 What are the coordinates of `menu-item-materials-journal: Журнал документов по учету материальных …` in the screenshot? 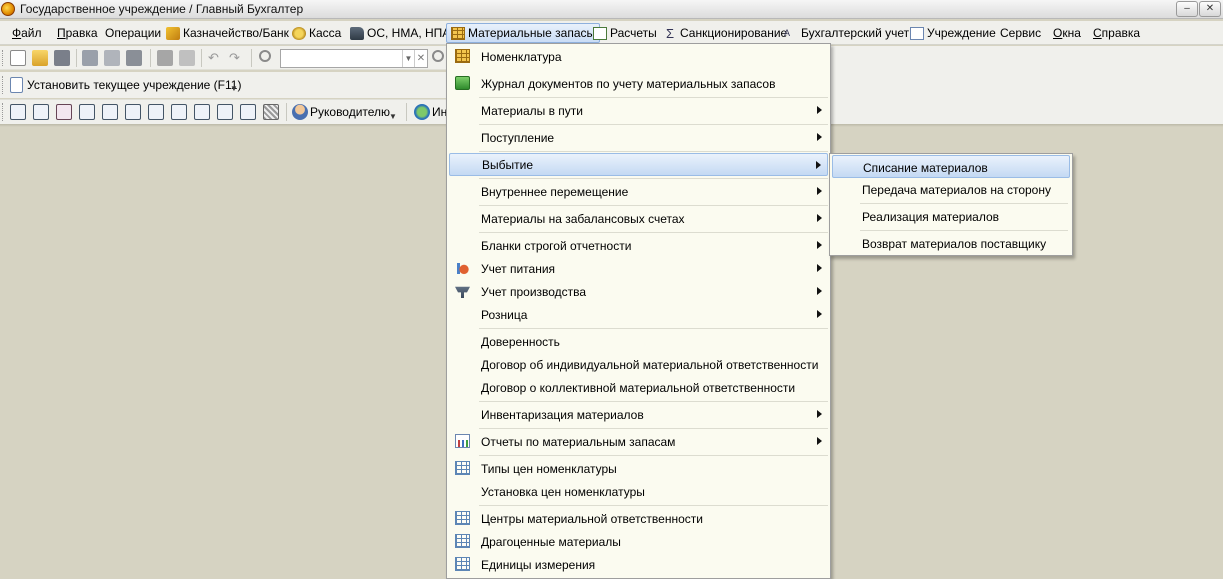 It's located at (638, 83).